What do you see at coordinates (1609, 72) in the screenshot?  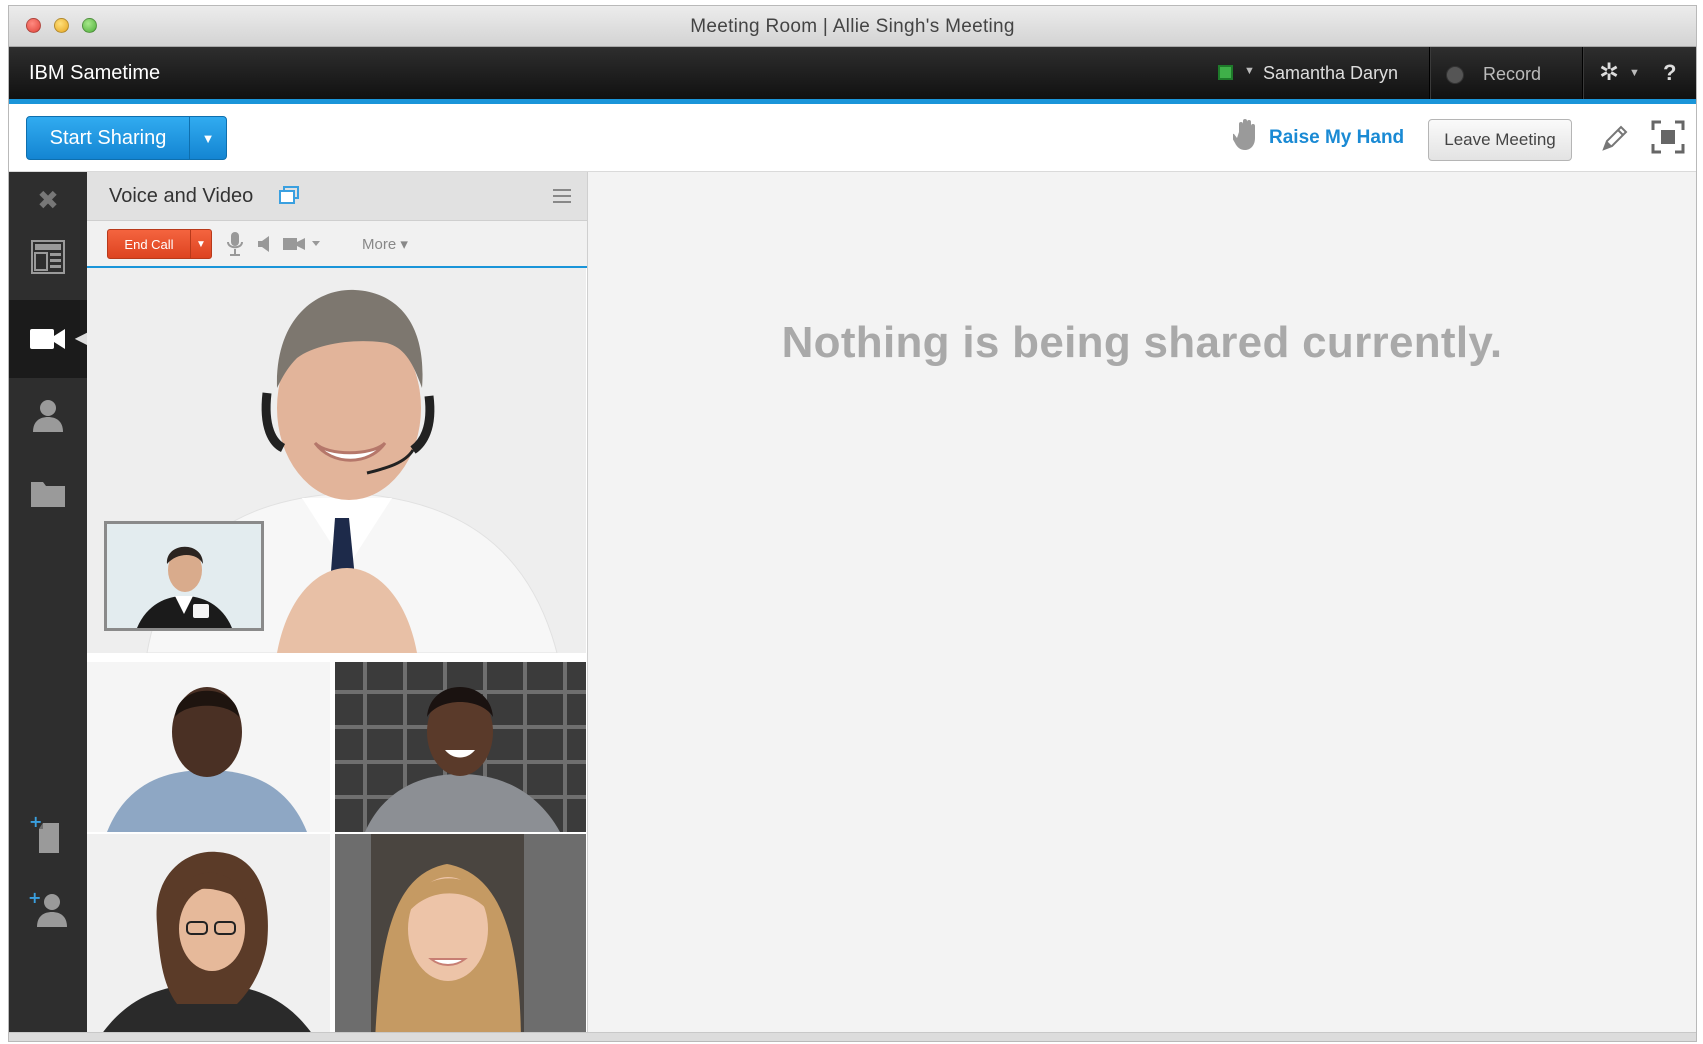 I see `gear-icon: ✲` at bounding box center [1609, 72].